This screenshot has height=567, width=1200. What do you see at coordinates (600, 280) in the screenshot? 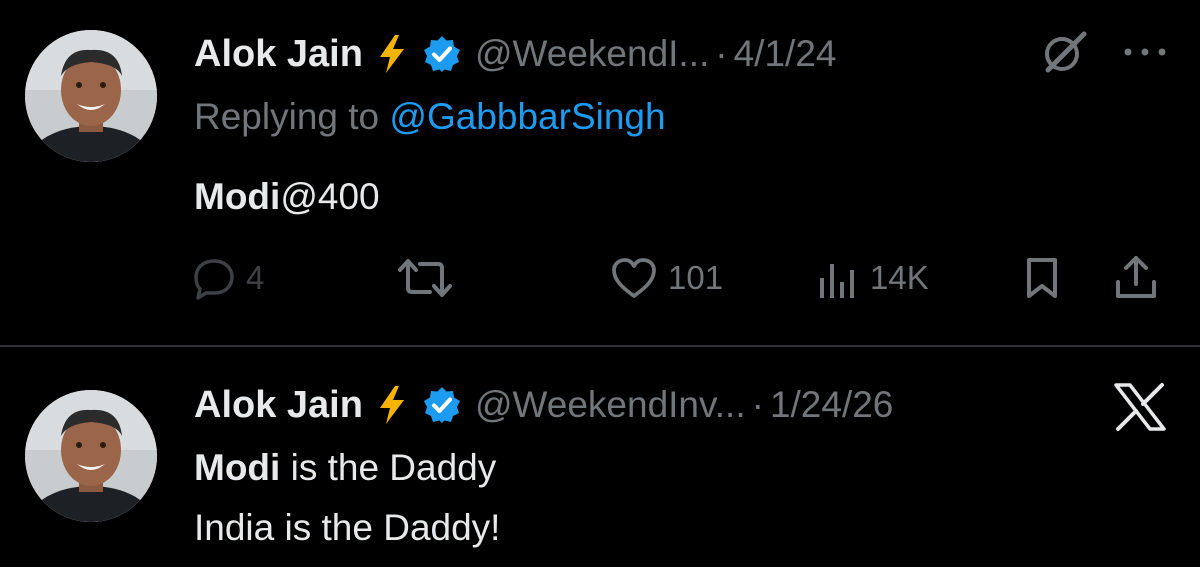
I see `tweet-actions: 4 101 14K` at bounding box center [600, 280].